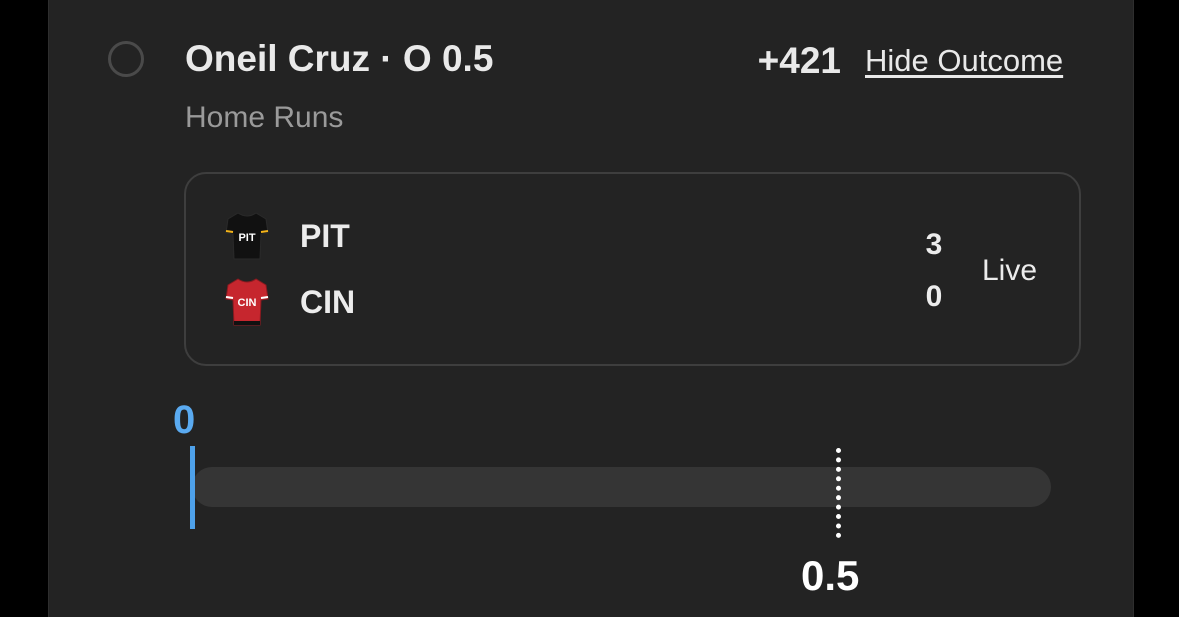 Image resolution: width=1179 pixels, height=617 pixels. Describe the element at coordinates (286, 236) in the screenshot. I see `team-row-away: PIT PIT` at that location.